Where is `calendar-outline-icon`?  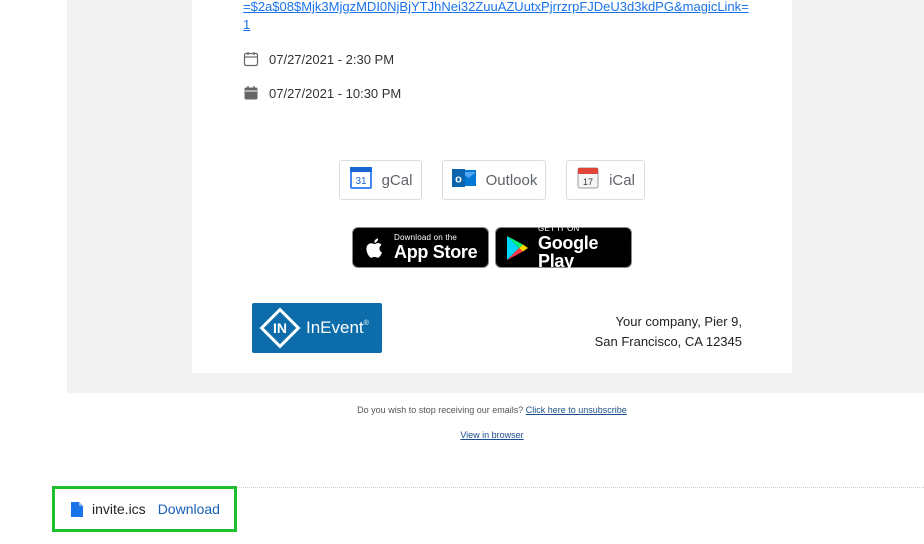
calendar-outline-icon is located at coordinates (251, 59).